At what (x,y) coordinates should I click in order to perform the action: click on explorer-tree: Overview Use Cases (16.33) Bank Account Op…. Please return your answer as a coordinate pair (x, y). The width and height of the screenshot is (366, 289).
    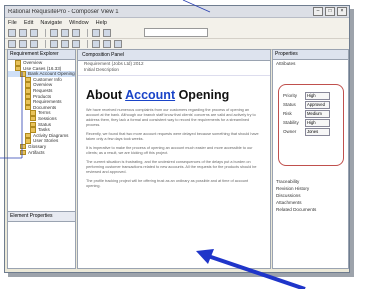
    Looking at the image, I should click on (41, 108).